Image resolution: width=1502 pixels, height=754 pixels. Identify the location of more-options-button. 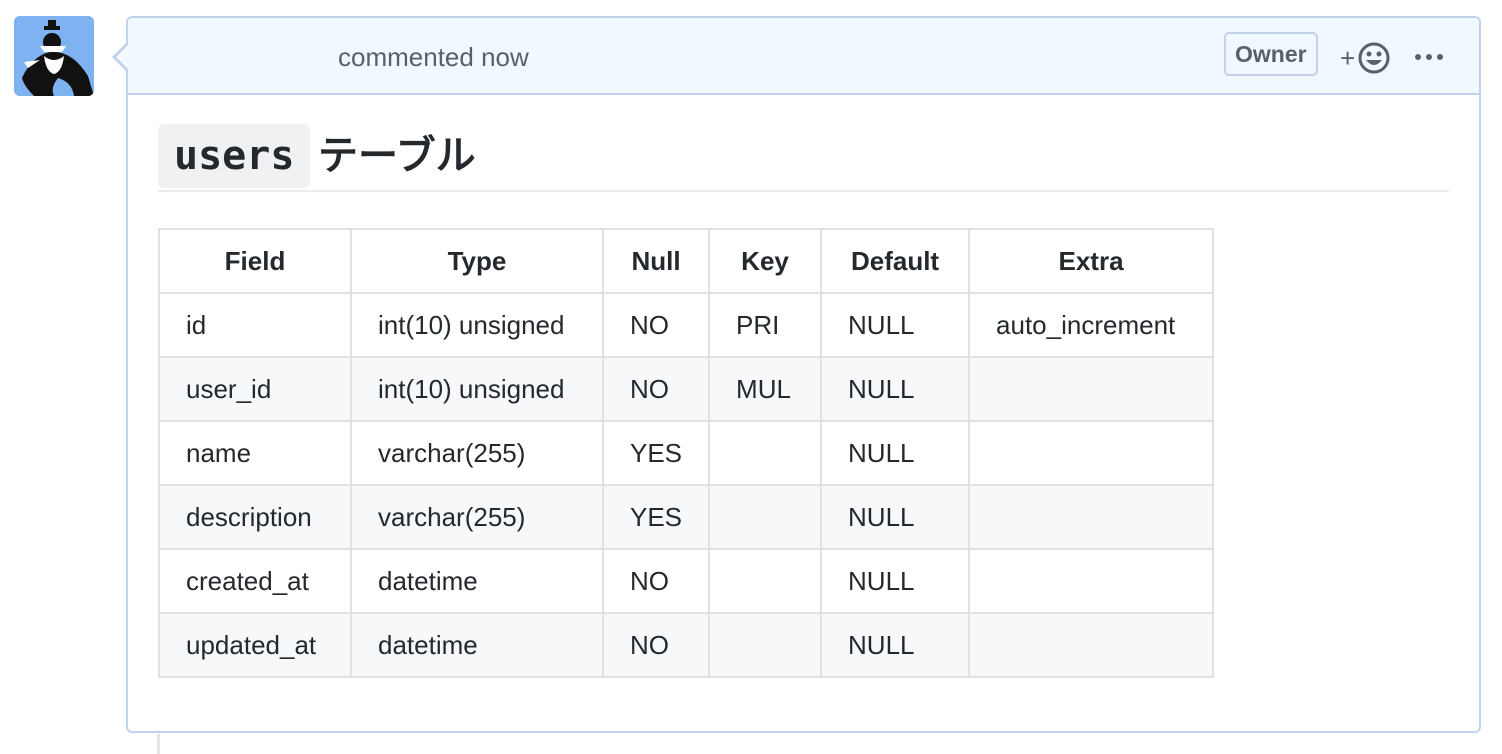
(1429, 57).